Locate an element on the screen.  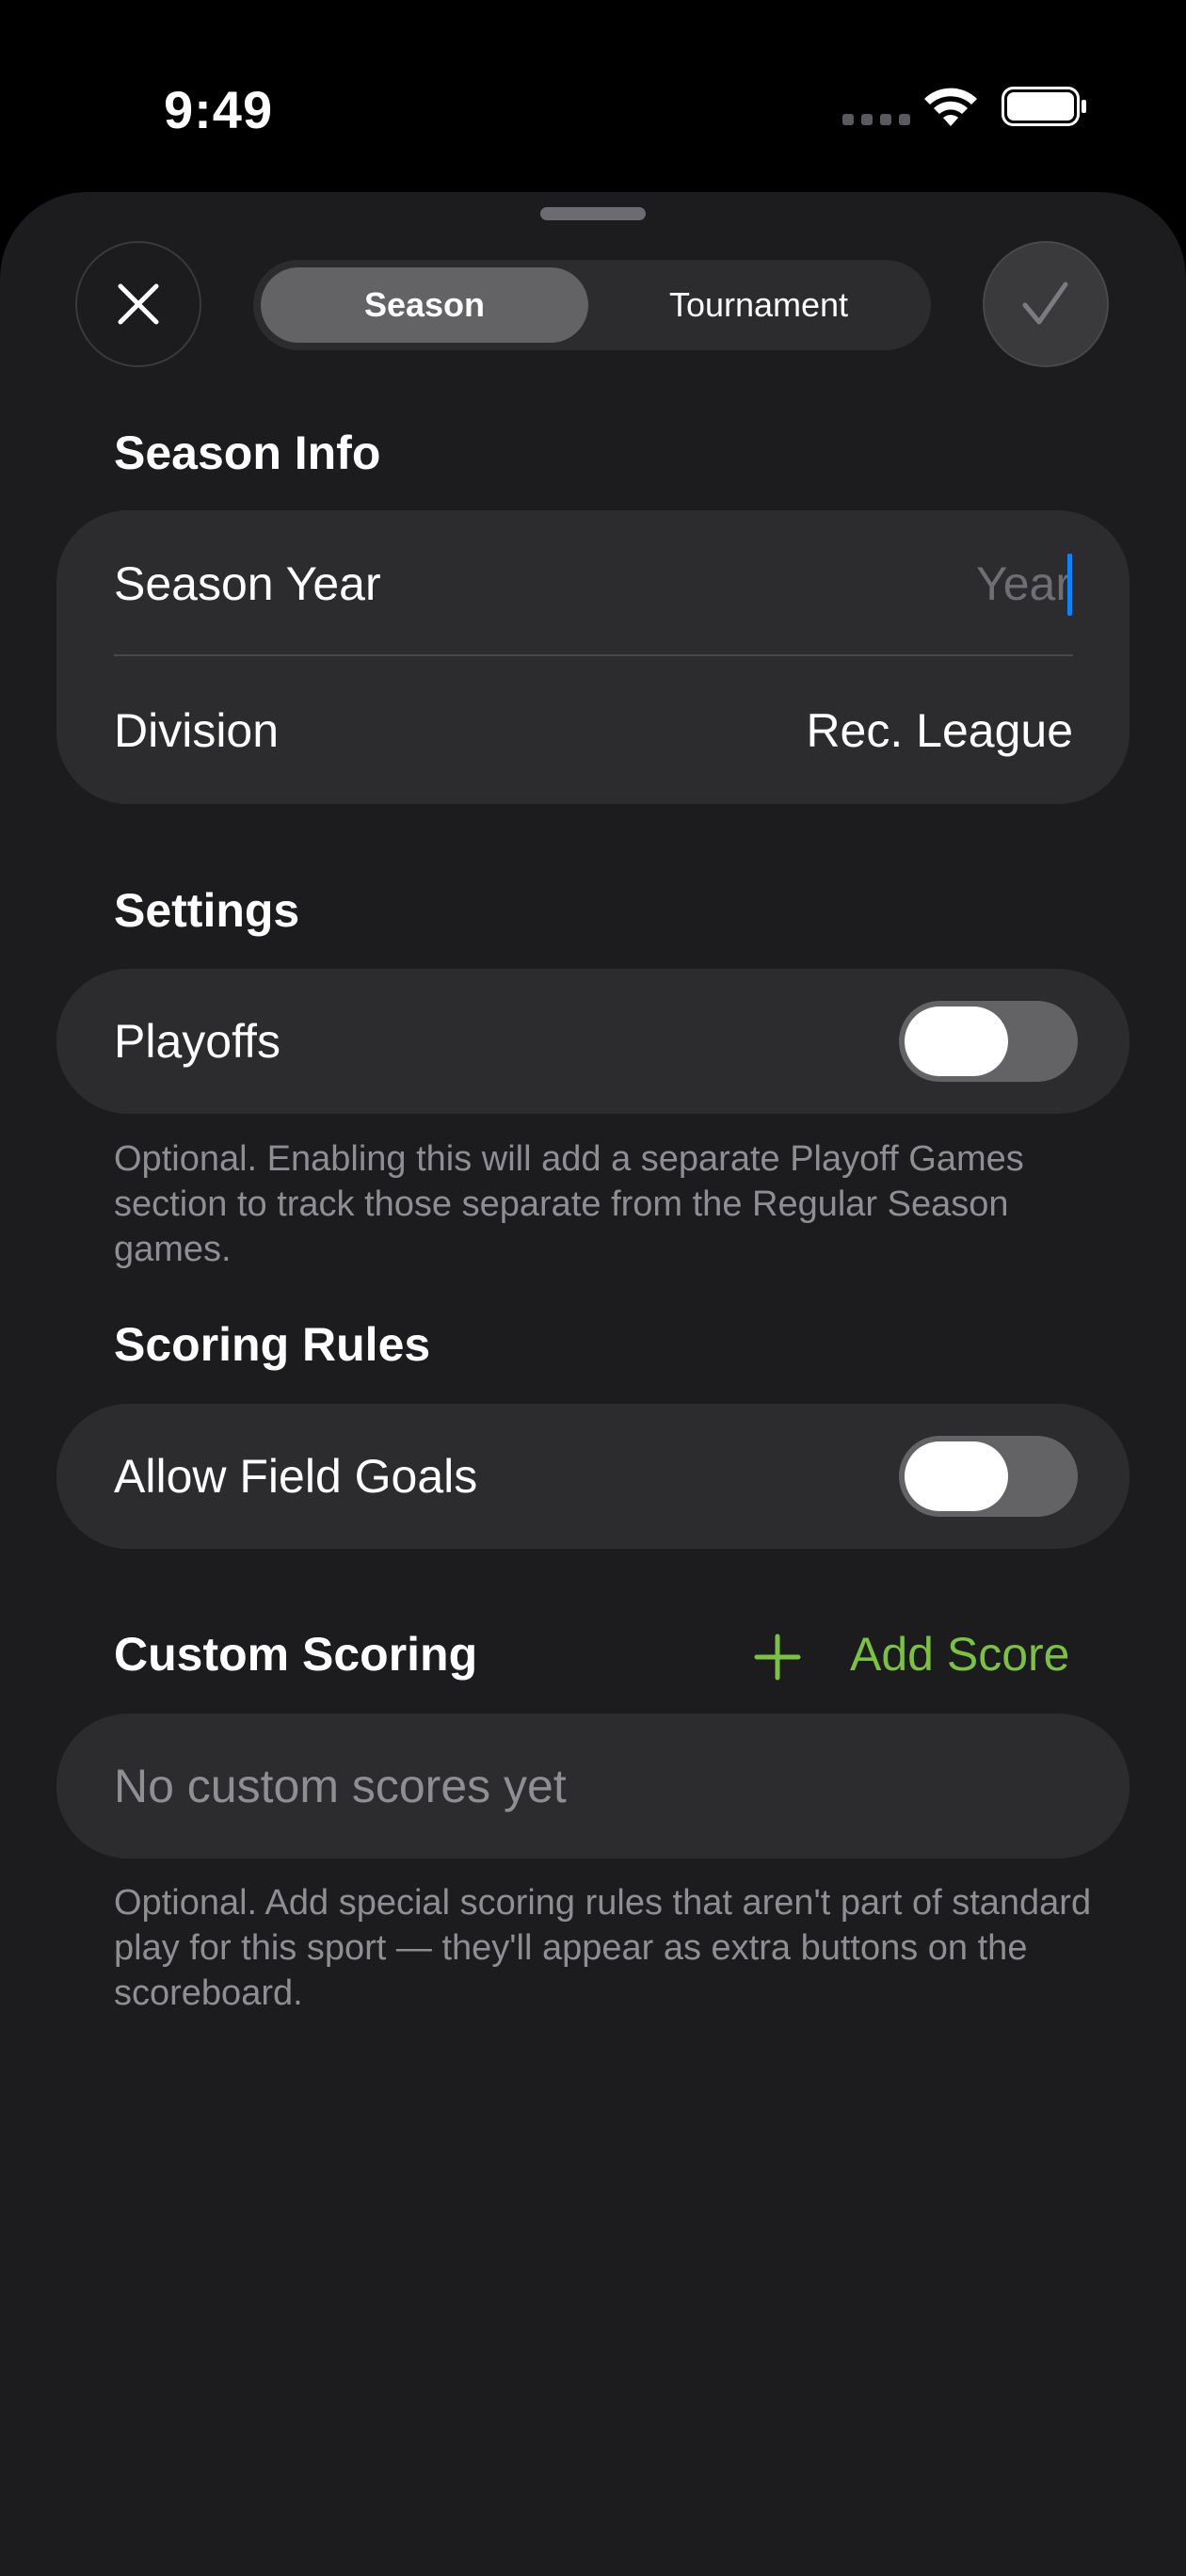
wifi-icon is located at coordinates (950, 107).